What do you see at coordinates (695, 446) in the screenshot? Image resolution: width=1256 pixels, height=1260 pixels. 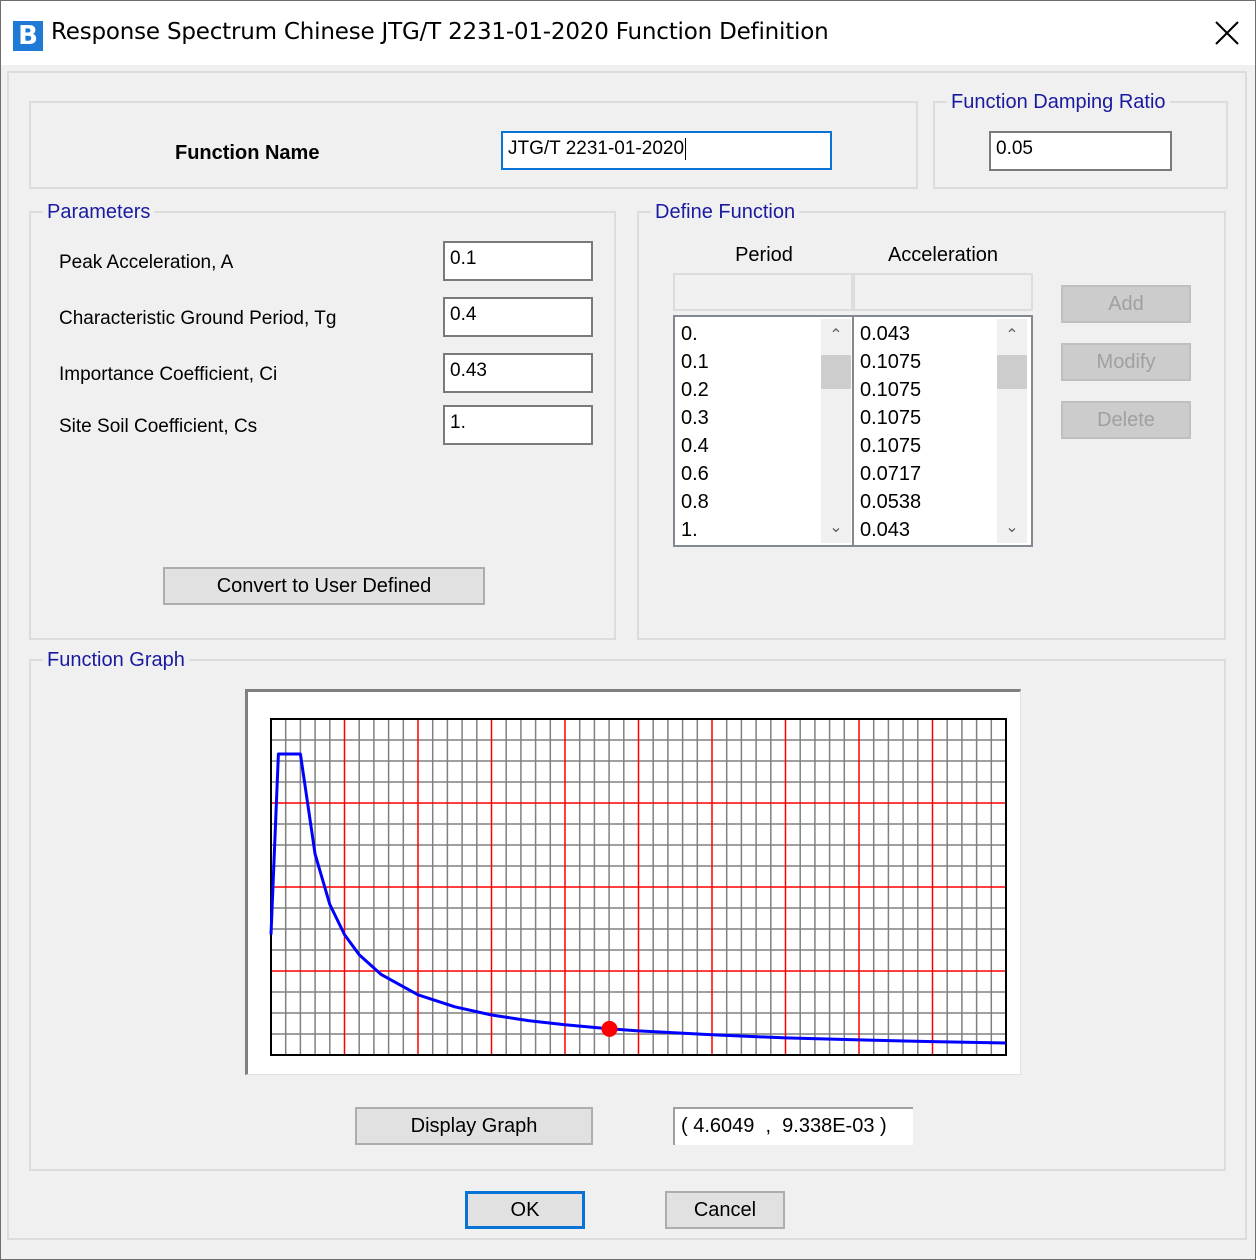 I see `list-item: 0.4` at bounding box center [695, 446].